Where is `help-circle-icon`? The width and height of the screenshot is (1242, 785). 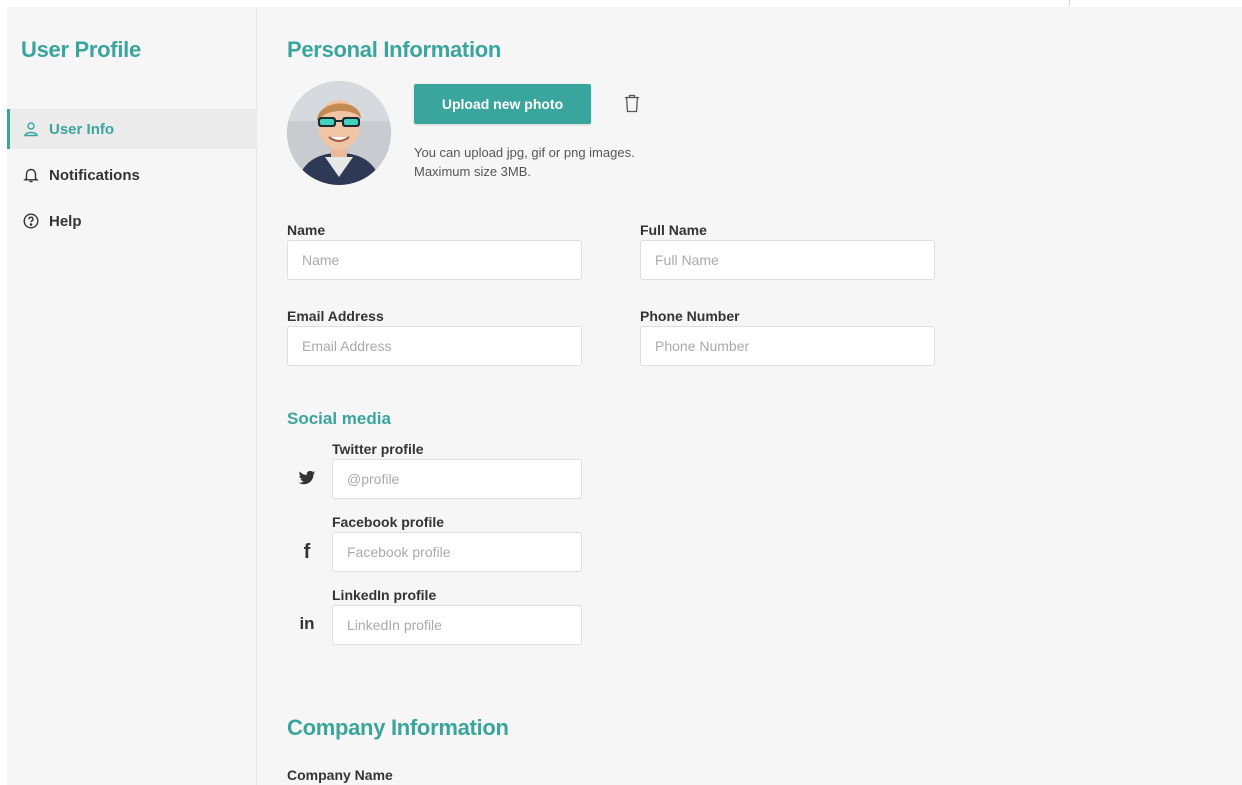
help-circle-icon is located at coordinates (31, 221).